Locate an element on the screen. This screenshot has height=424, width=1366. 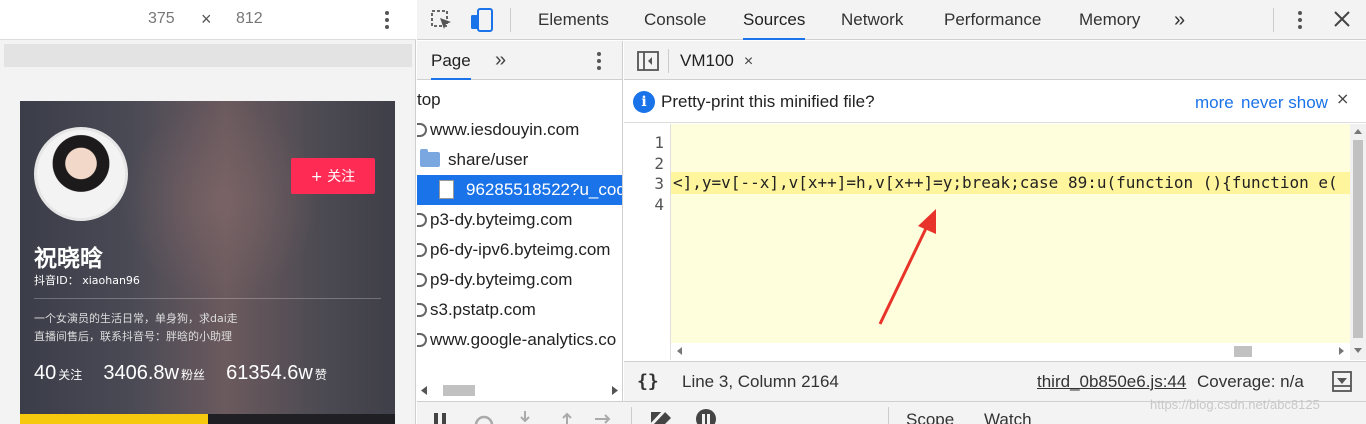
scroll-down-icon is located at coordinates (1358, 350).